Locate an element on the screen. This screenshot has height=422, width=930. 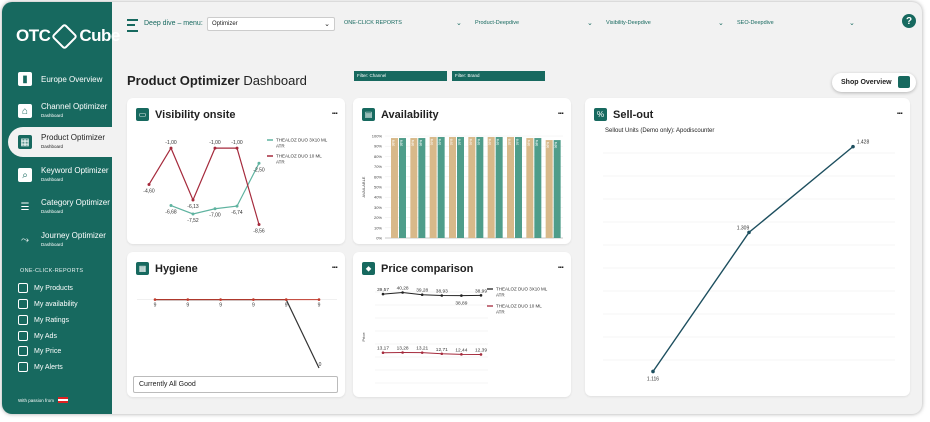
product-icon: ▦ is located at coordinates (25, 142).